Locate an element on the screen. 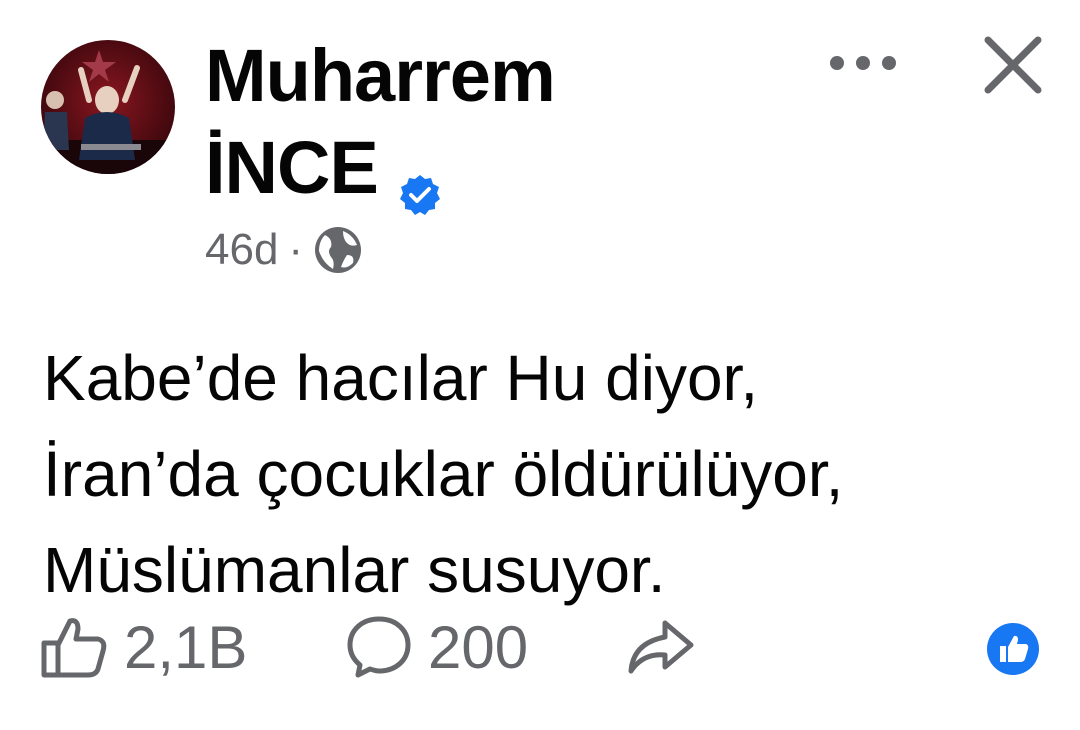  author-avatar is located at coordinates (108, 107).